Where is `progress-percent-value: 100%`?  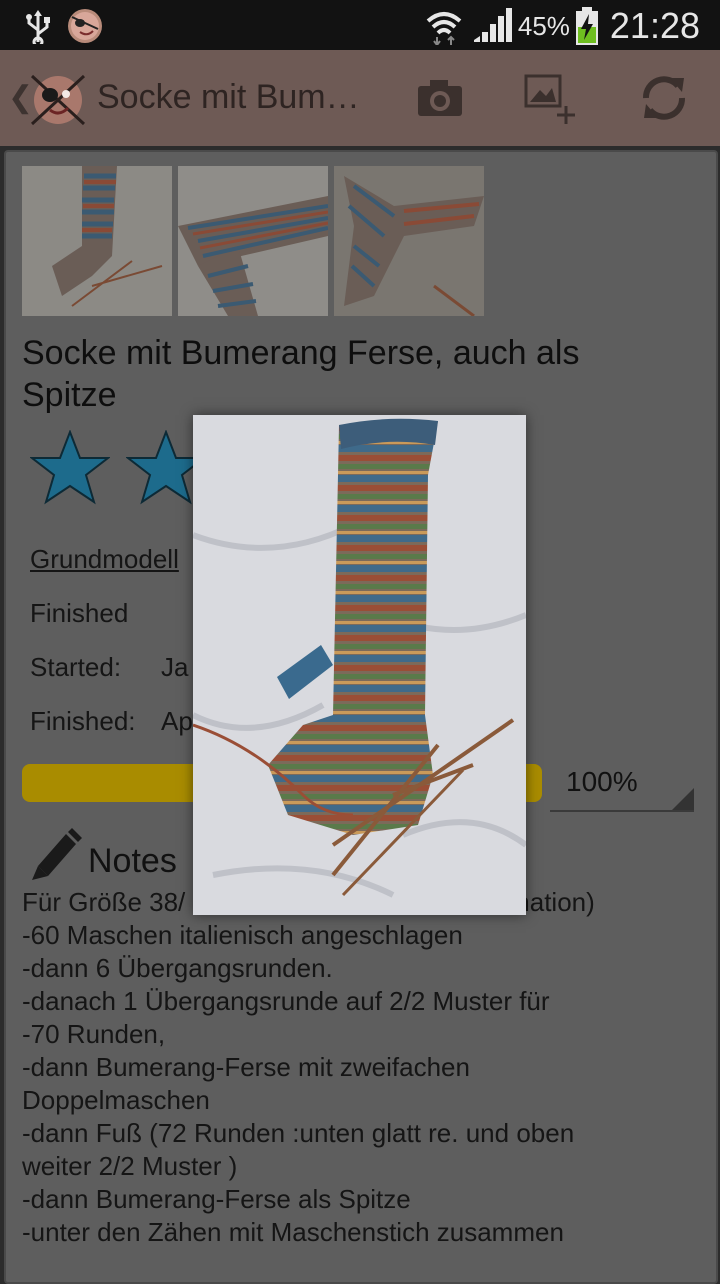 progress-percent-value: 100% is located at coordinates (602, 781).